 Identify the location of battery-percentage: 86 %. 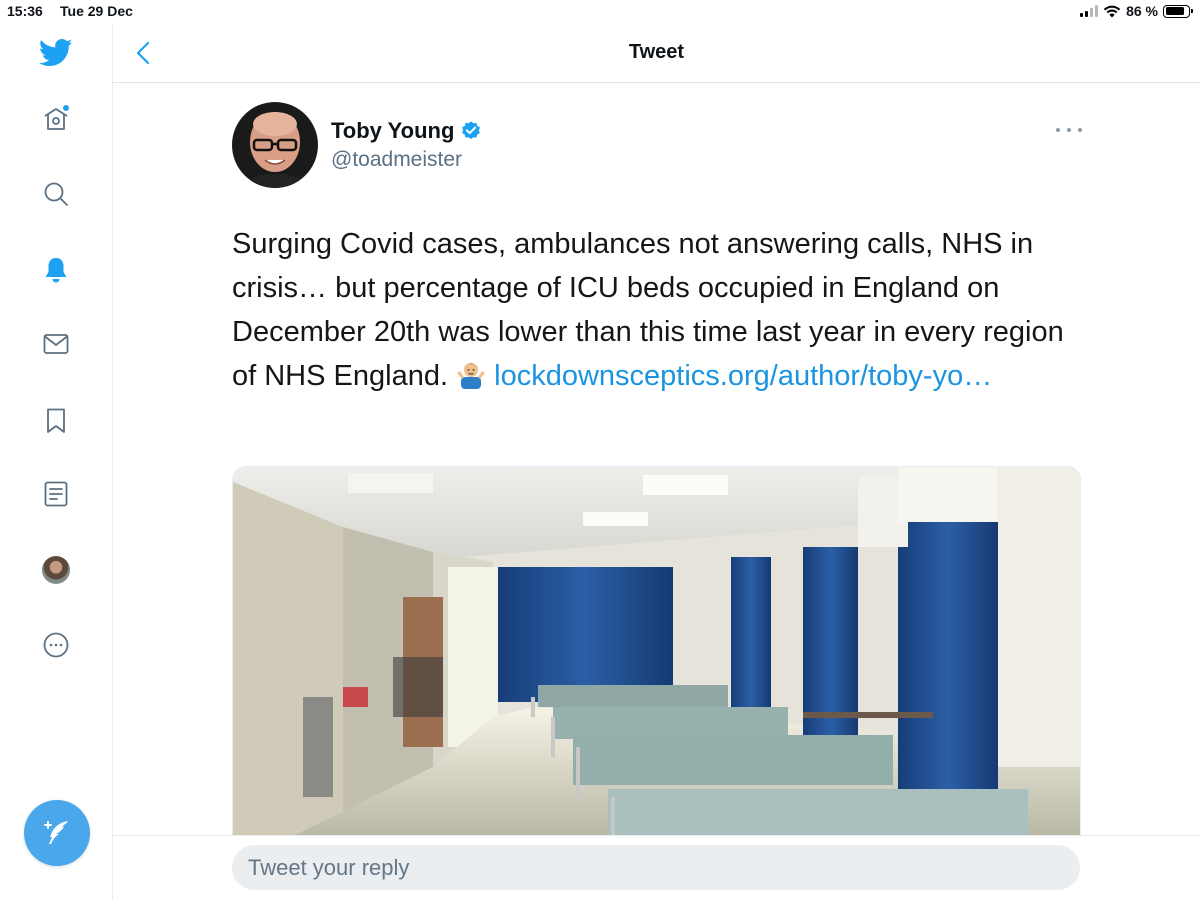
(1142, 11).